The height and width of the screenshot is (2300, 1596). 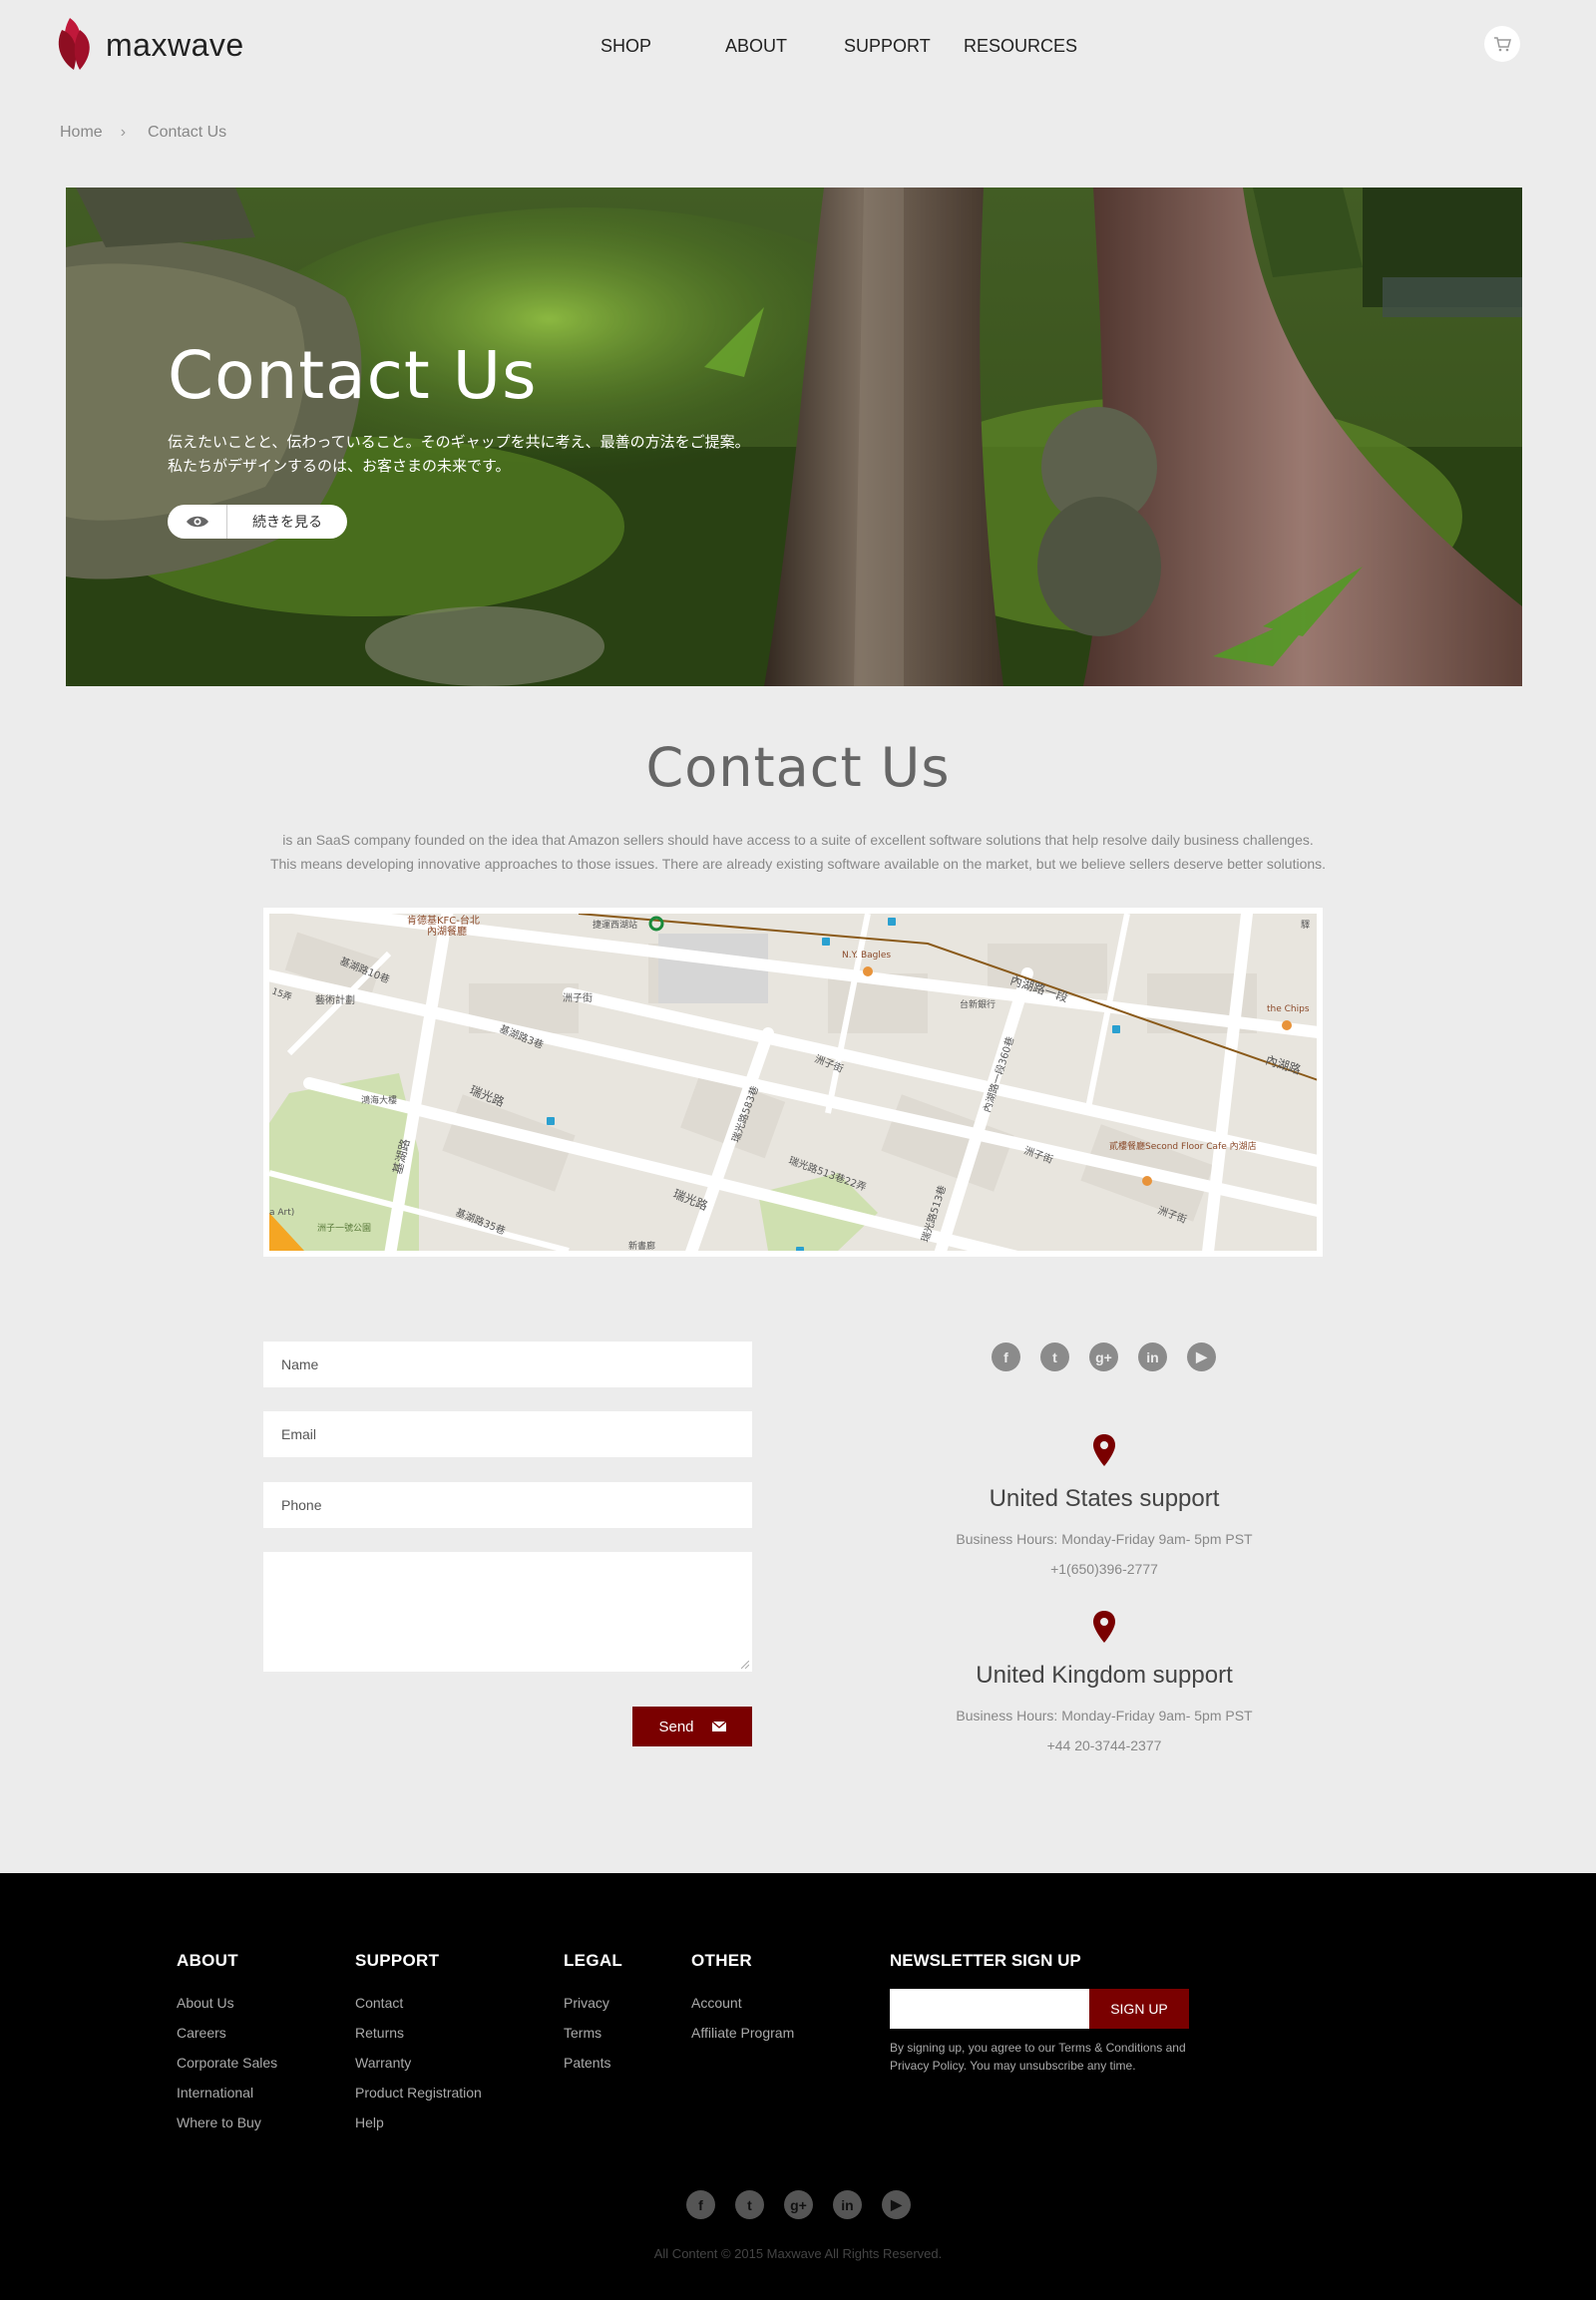 What do you see at coordinates (798, 767) in the screenshot?
I see `section-title: Contact Us` at bounding box center [798, 767].